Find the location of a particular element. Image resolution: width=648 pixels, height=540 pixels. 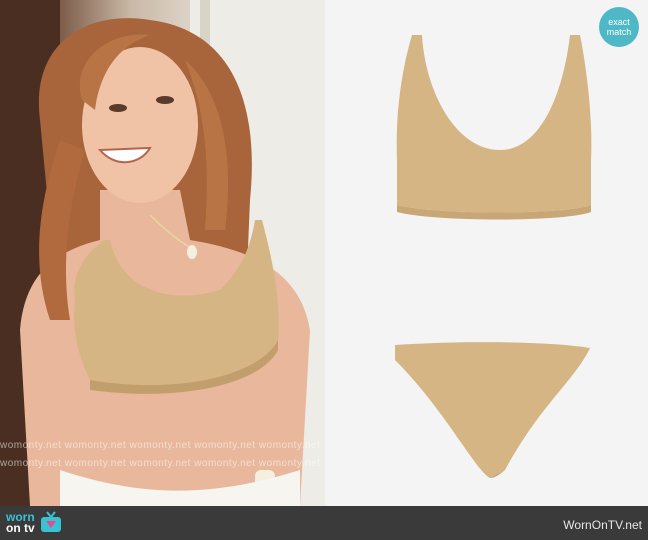

badge-label-line2: match is located at coordinates (619, 32).